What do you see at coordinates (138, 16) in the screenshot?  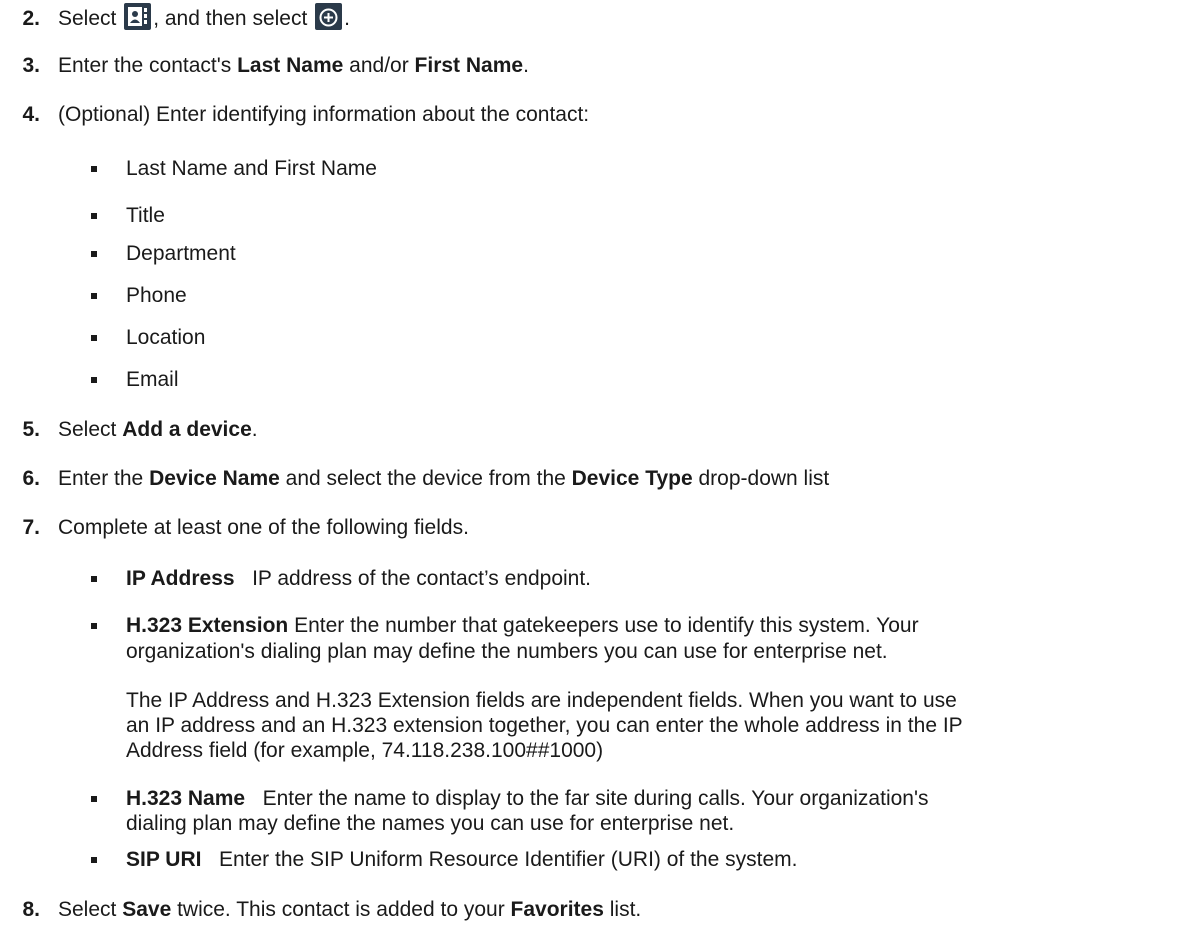 I see `contacts-icon` at bounding box center [138, 16].